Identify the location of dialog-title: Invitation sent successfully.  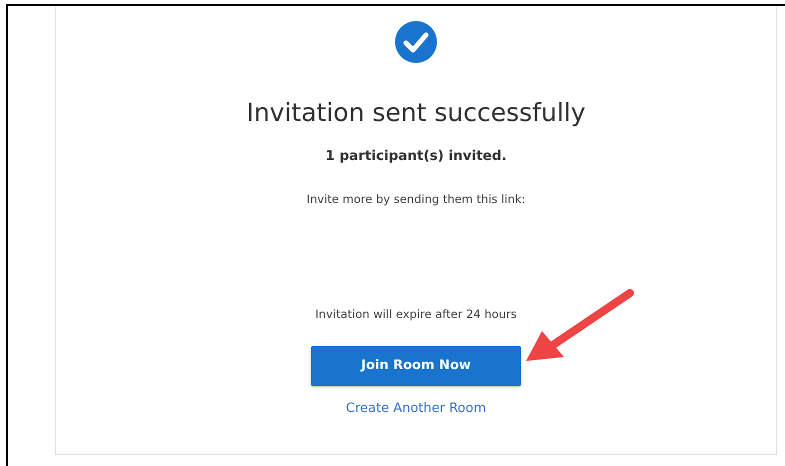
(416, 113).